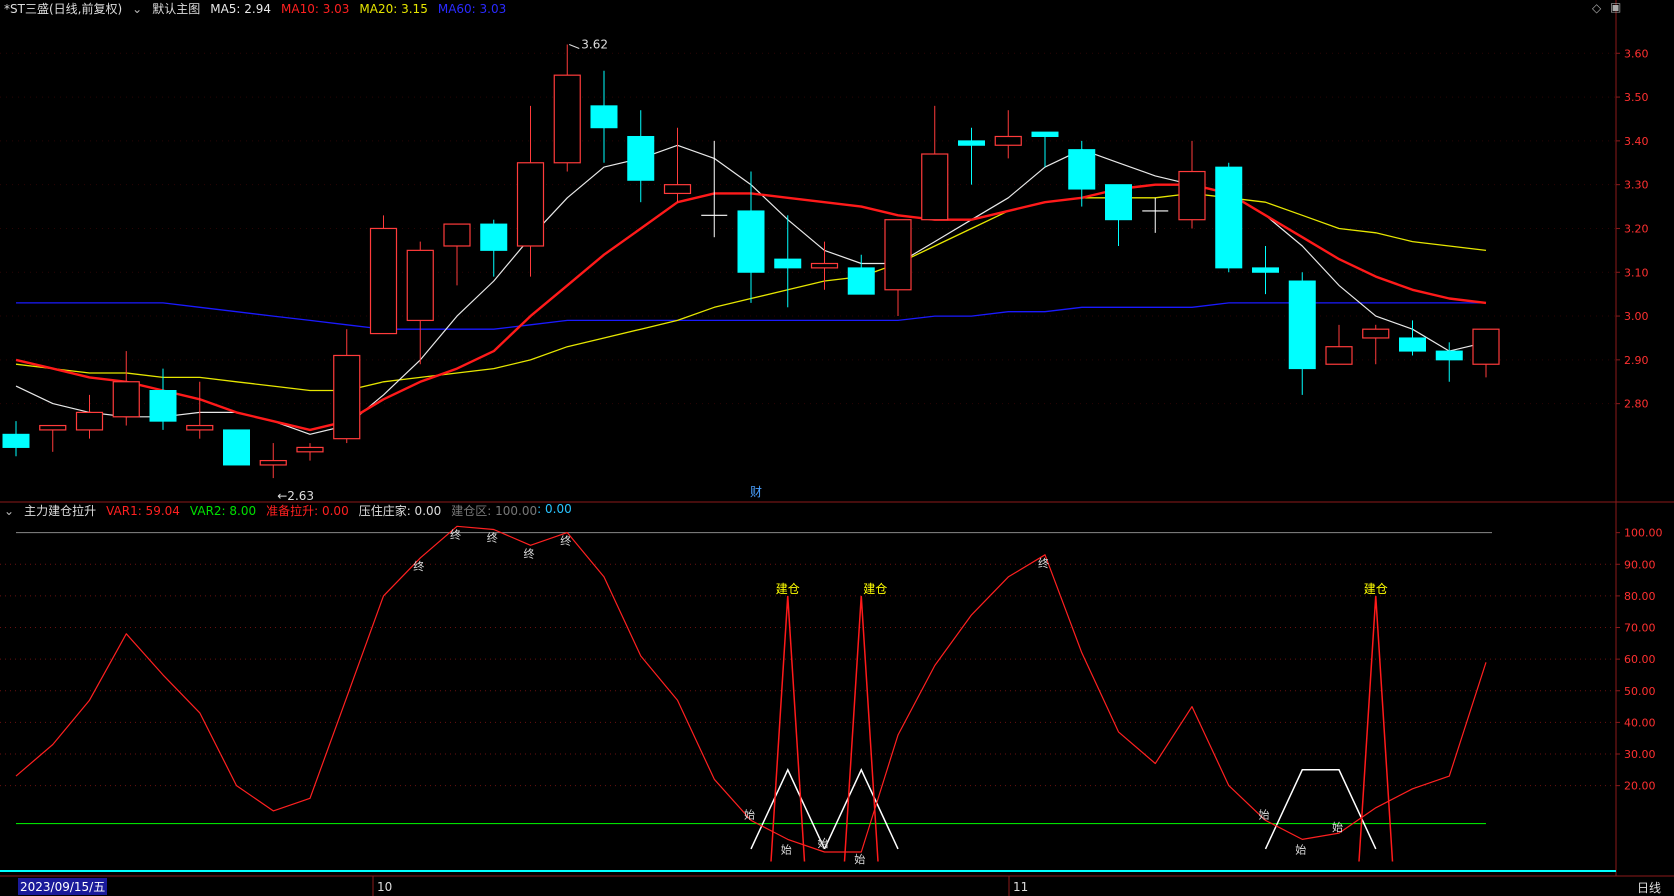 This screenshot has height=896, width=1674. What do you see at coordinates (1636, 404) in the screenshot?
I see `price-tick-label: 2.80` at bounding box center [1636, 404].